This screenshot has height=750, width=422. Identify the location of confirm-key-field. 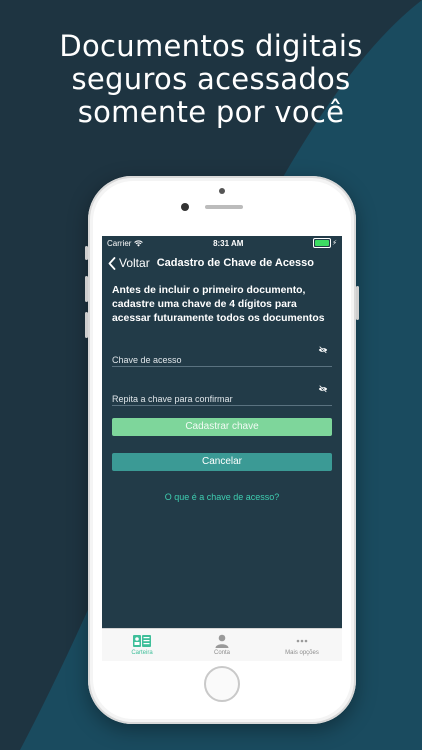
(222, 395).